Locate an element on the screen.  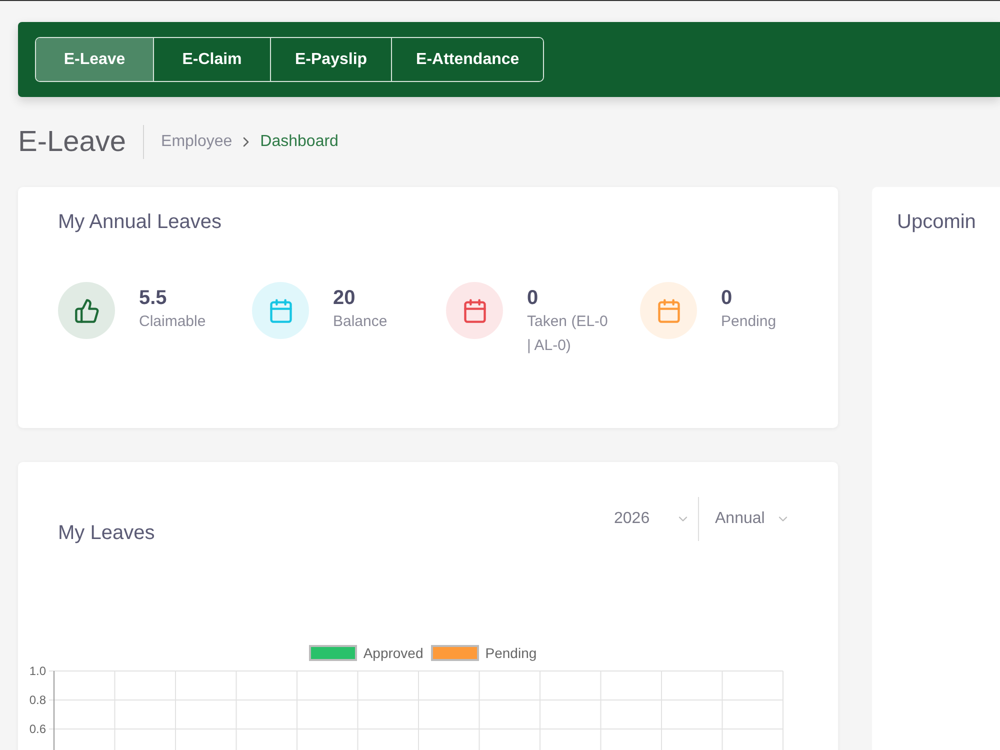
dropdown-select: Annual is located at coordinates (748, 518).